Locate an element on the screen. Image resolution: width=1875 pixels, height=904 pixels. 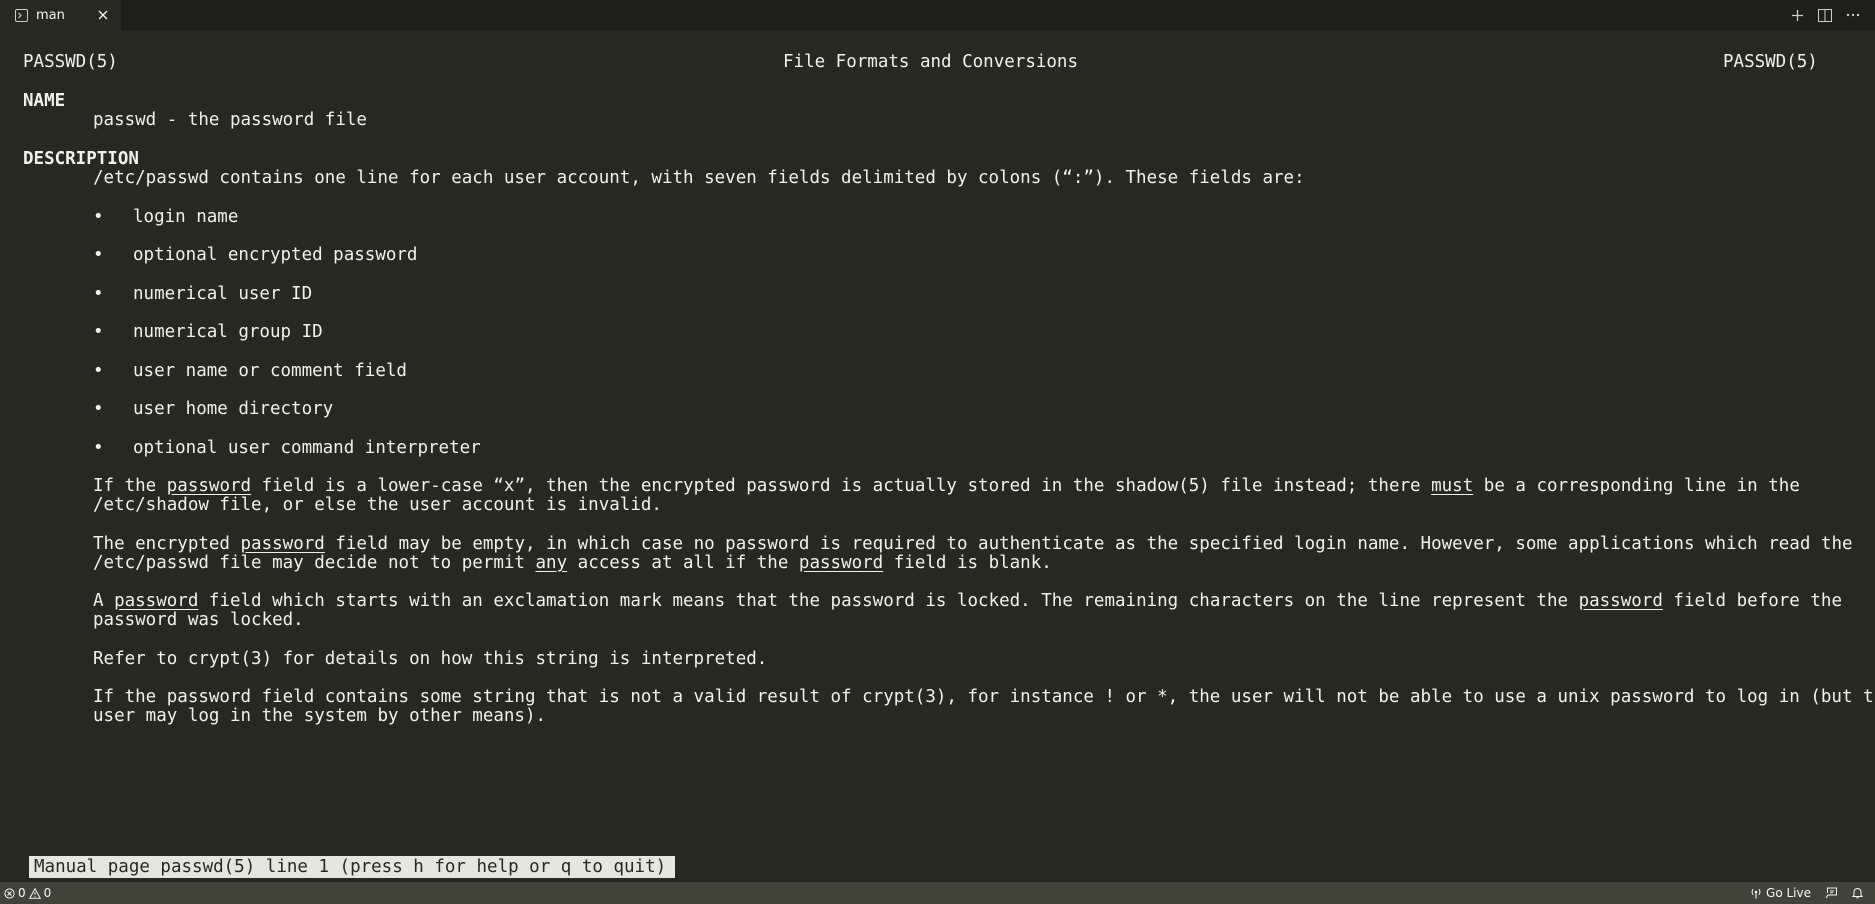
error-icon is located at coordinates (9, 893).